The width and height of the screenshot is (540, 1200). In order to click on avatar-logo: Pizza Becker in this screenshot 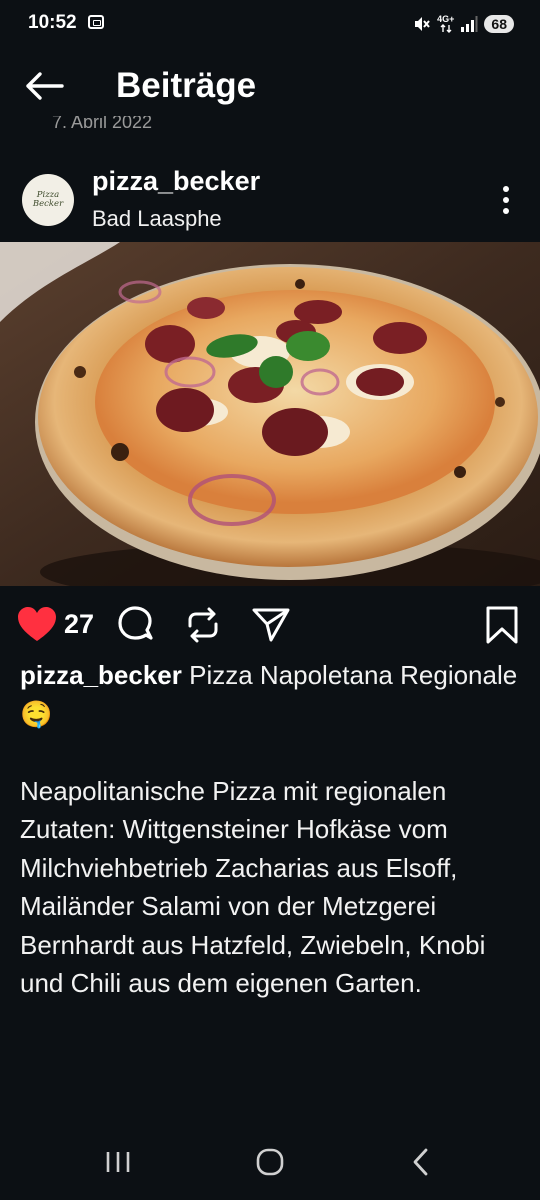, I will do `click(48, 199)`.